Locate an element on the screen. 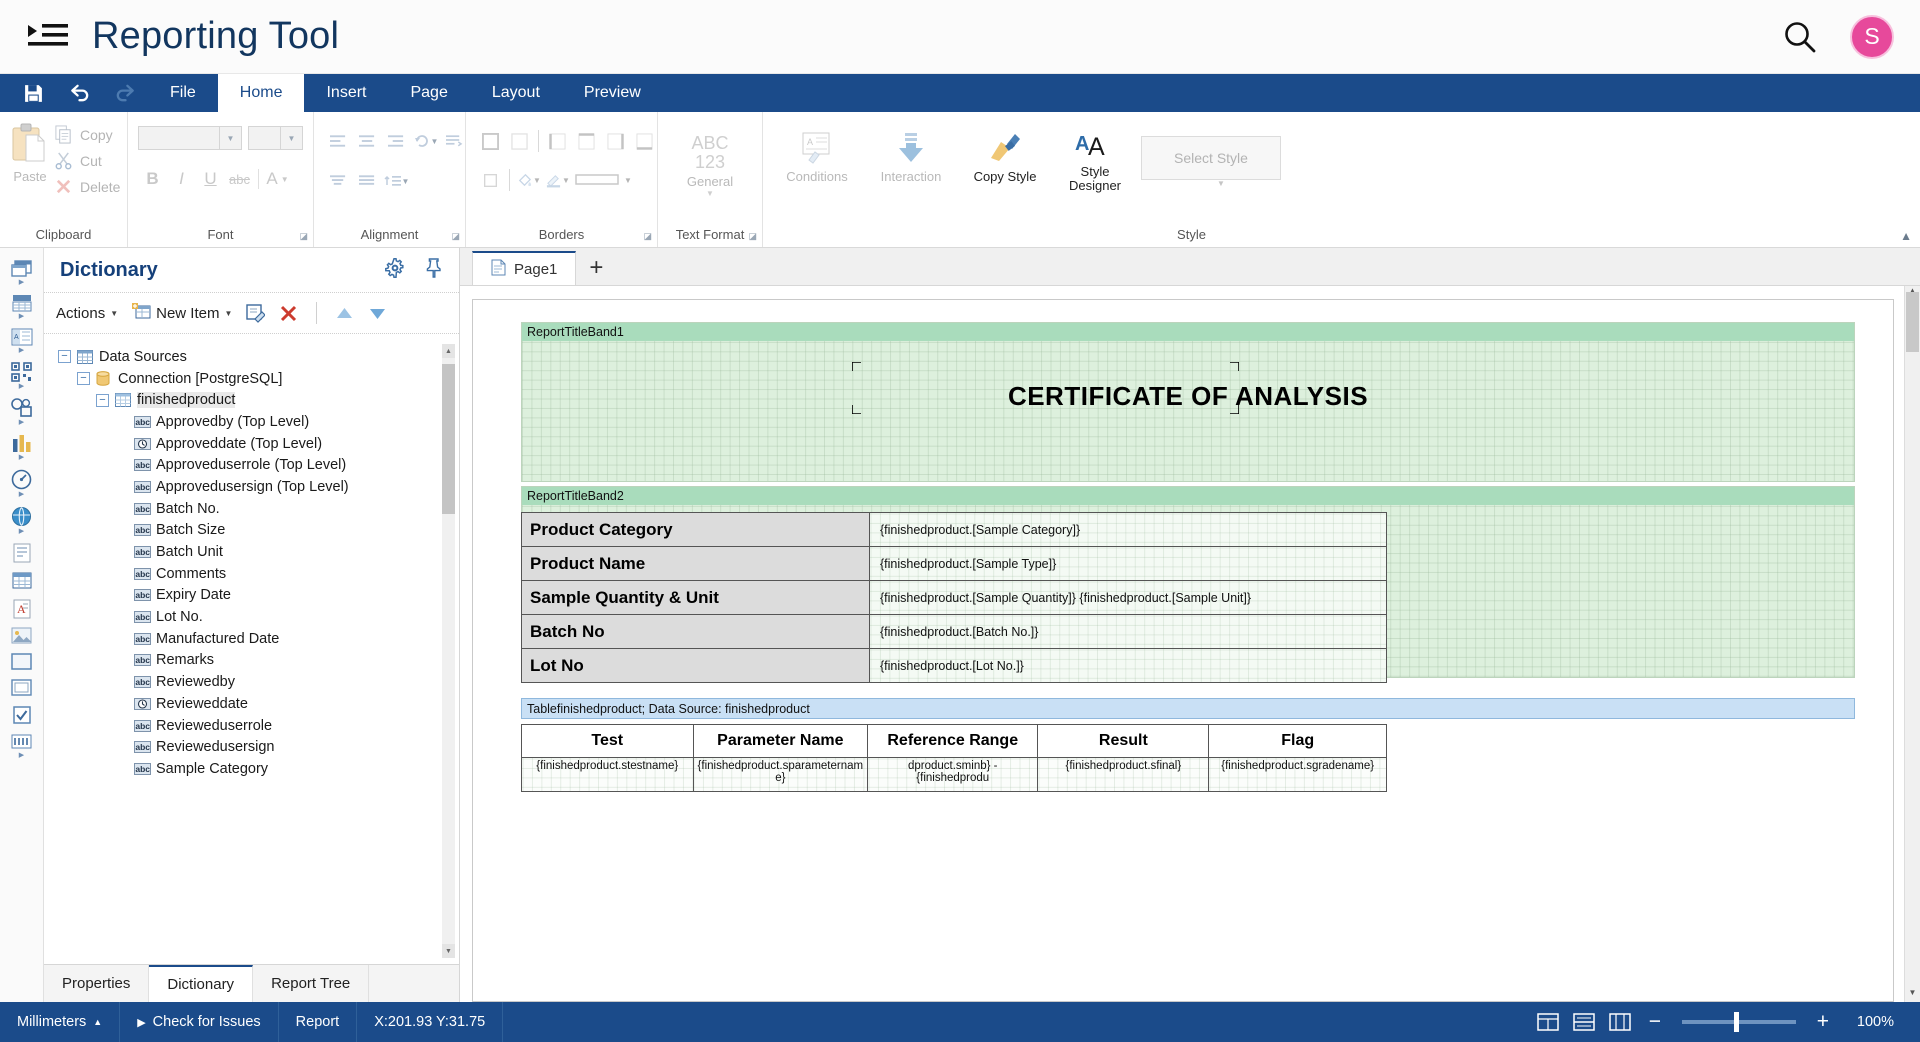  zoom-slider-thumb is located at coordinates (1736, 1022).